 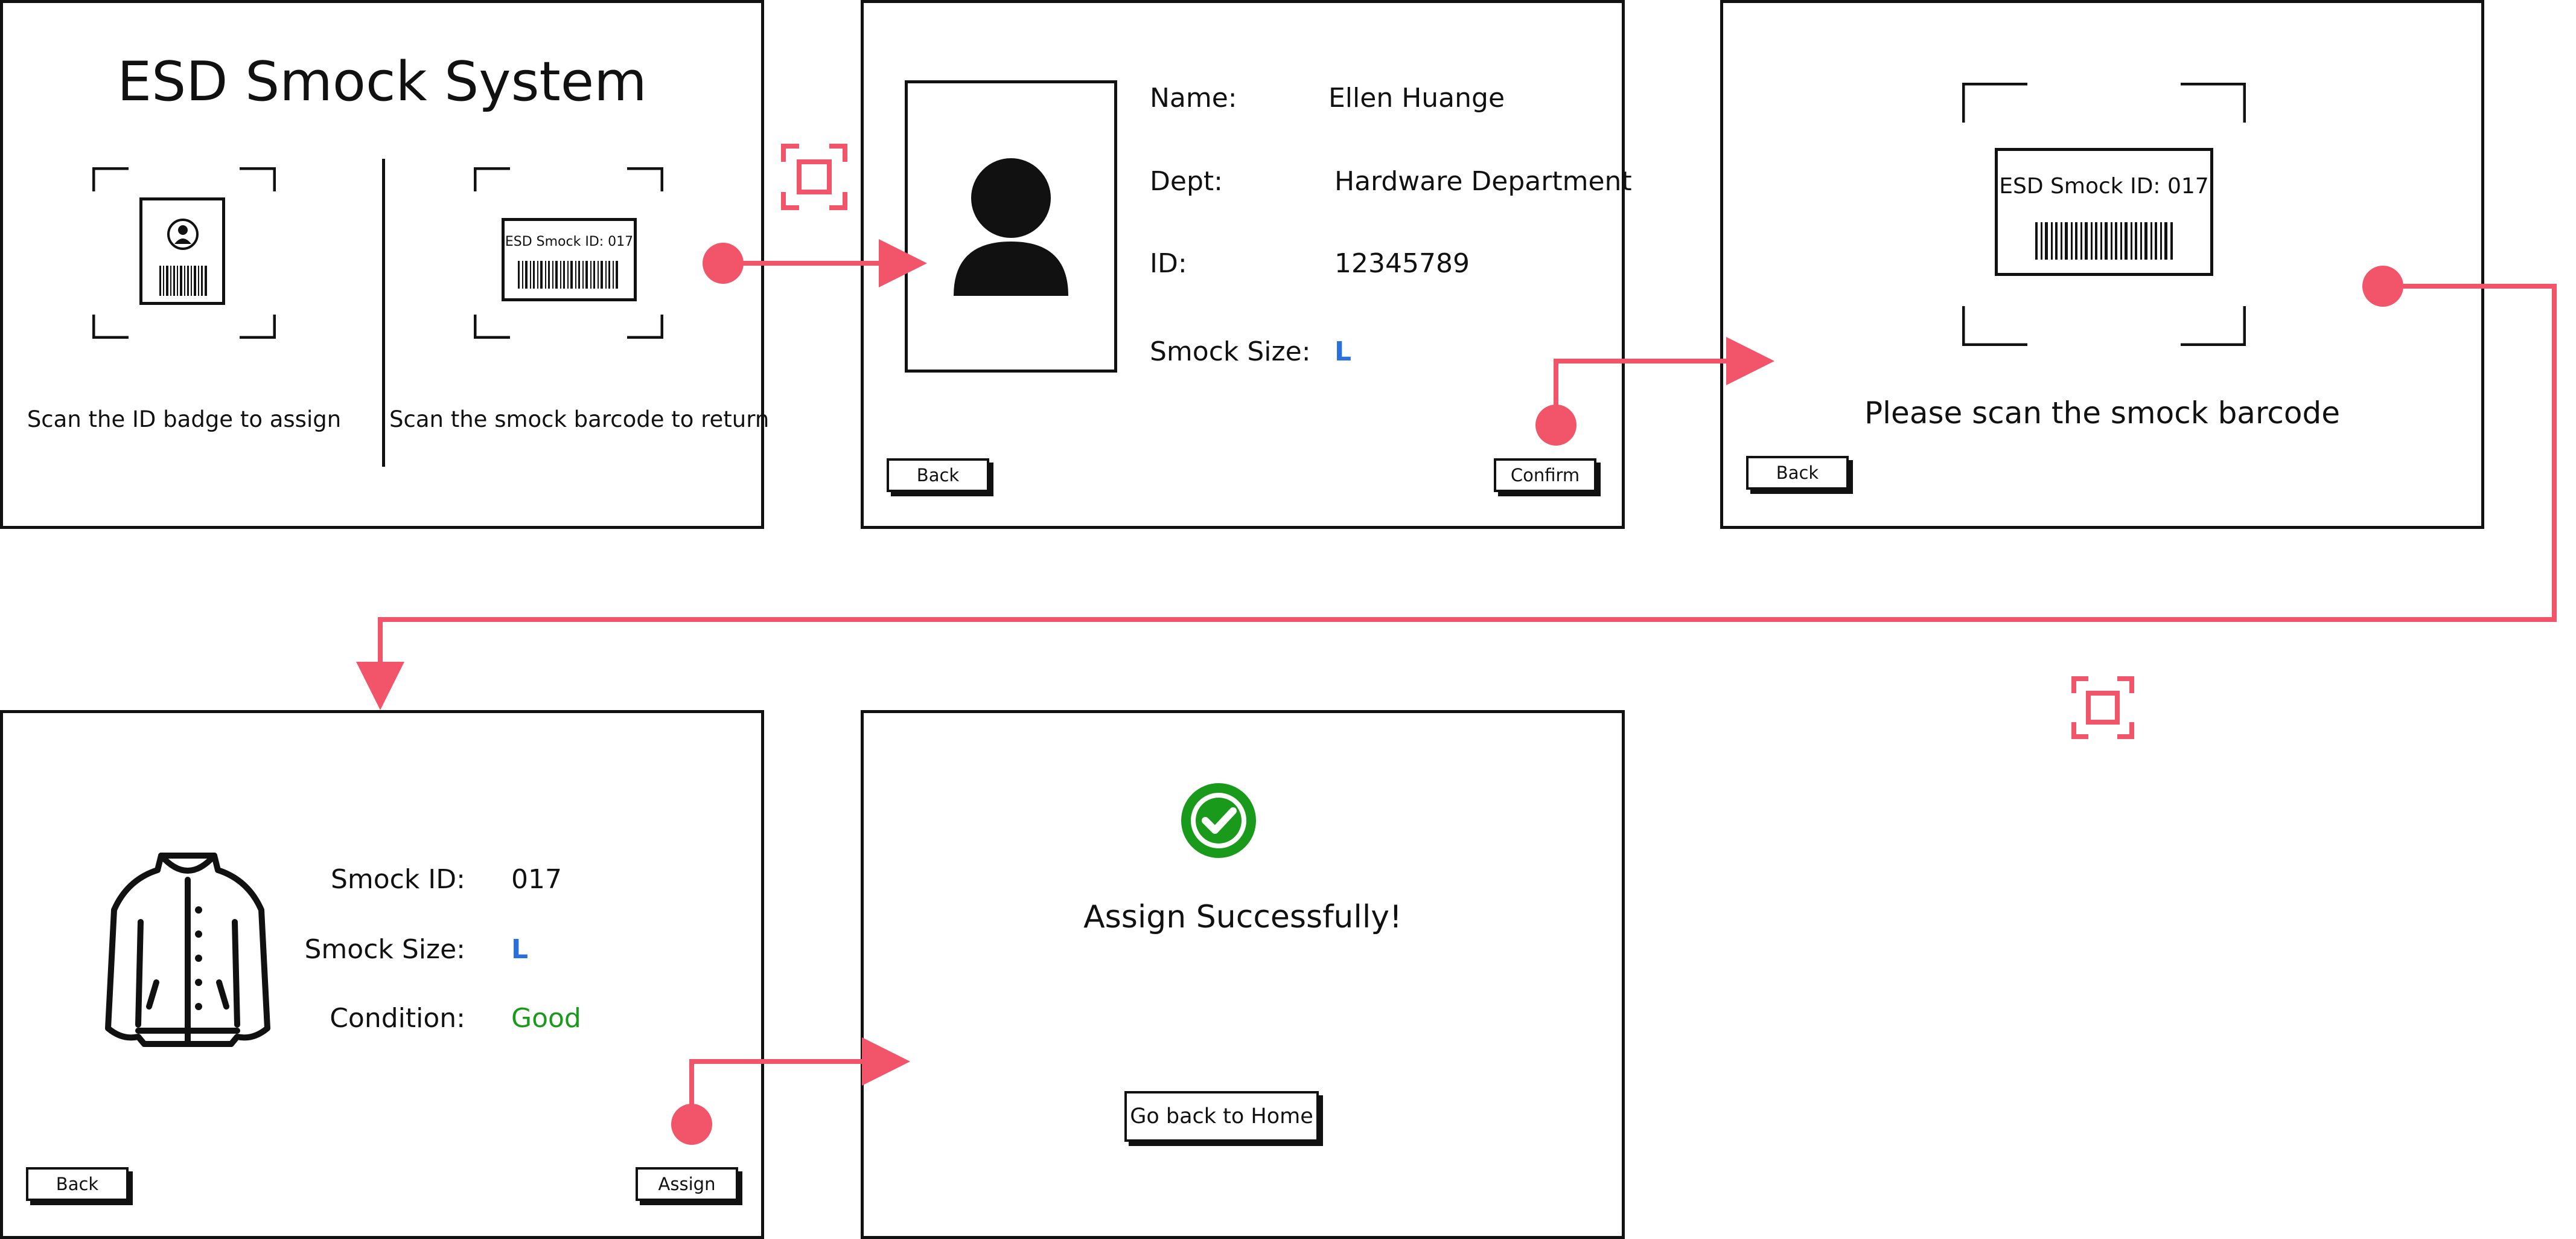 What do you see at coordinates (2102, 413) in the screenshot?
I see `scan-prompt: Please scan the smock barcode` at bounding box center [2102, 413].